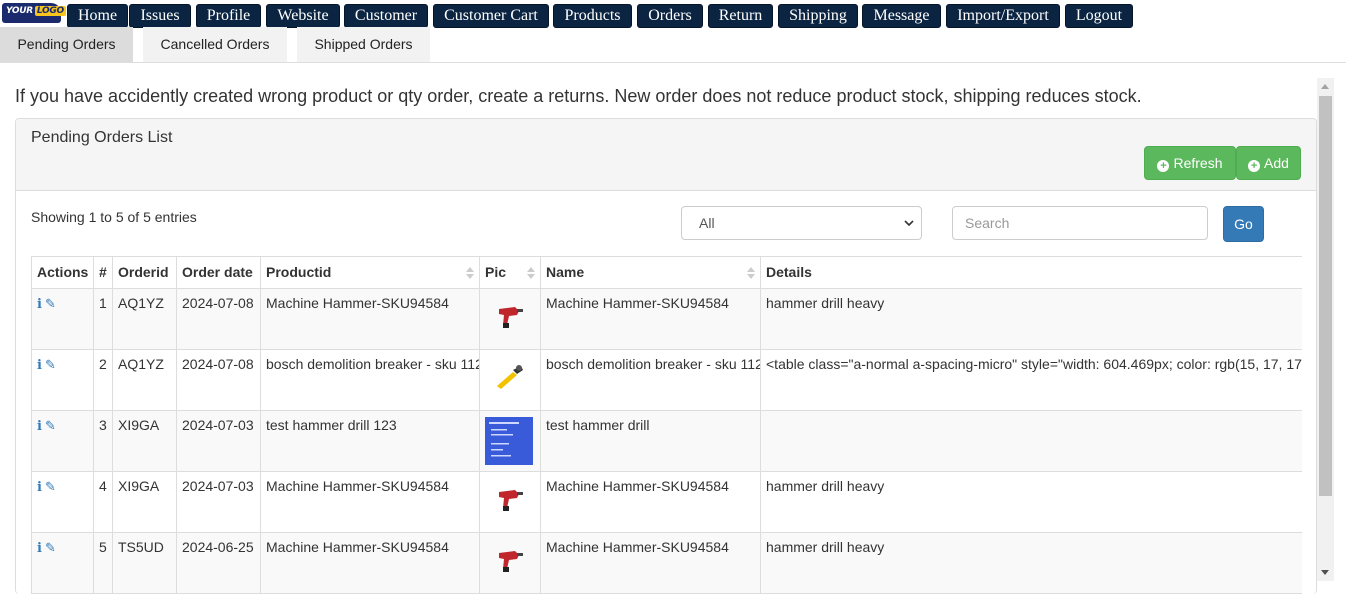 This screenshot has width=1346, height=594. Describe the element at coordinates (303, 16) in the screenshot. I see `nav-website: Website` at that location.